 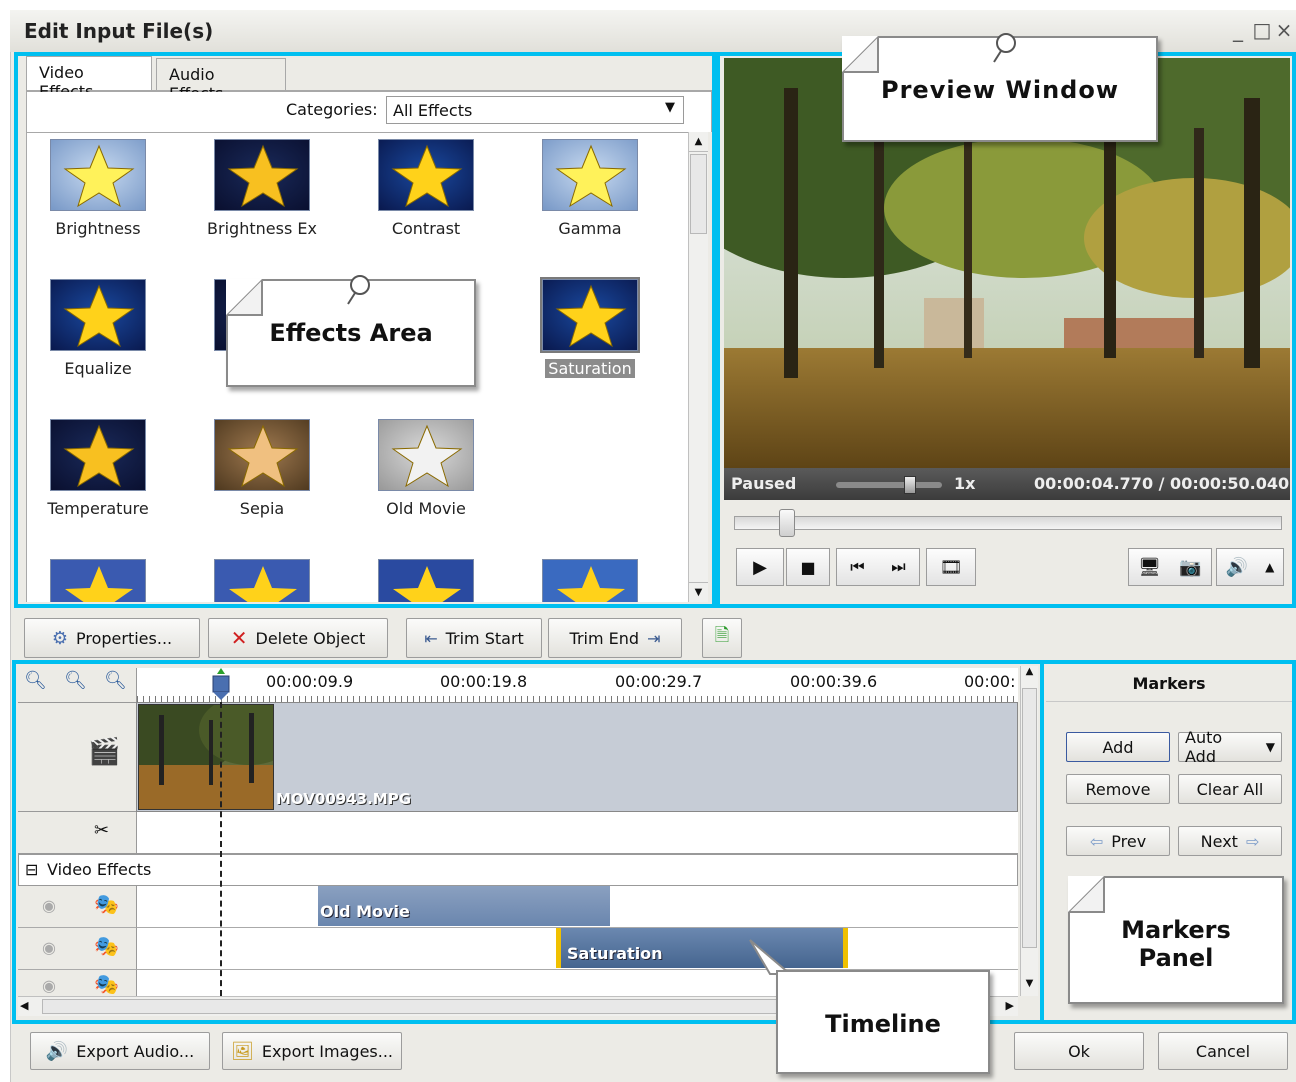 What do you see at coordinates (75, 680) in the screenshot?
I see `zoom-out-icon: 🔍︎` at bounding box center [75, 680].